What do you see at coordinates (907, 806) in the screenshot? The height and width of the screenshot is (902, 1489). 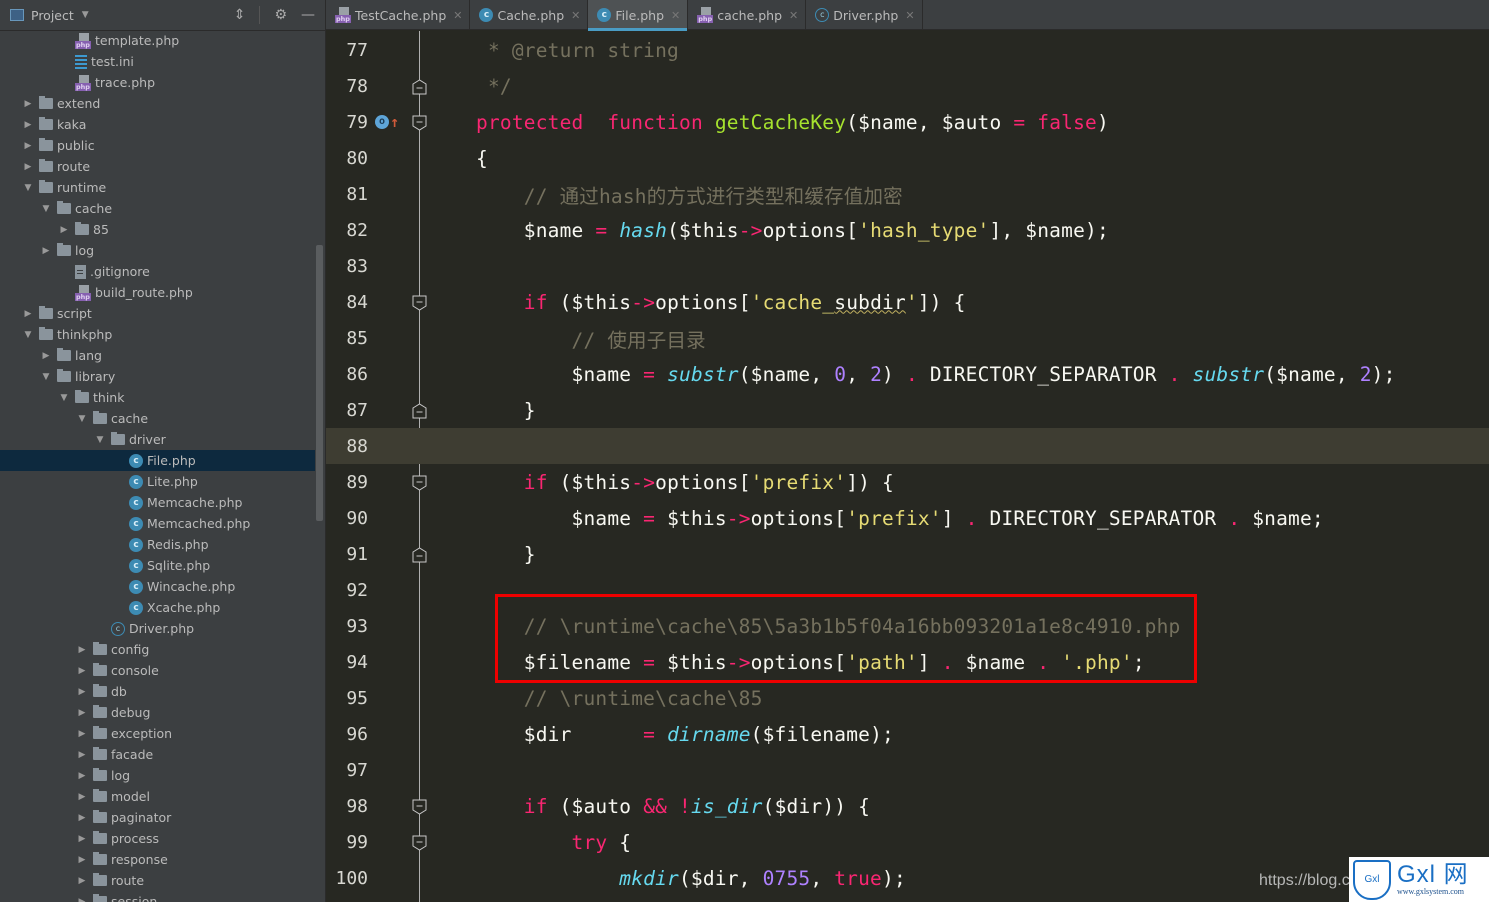 I see `code-line: 98 if ($auto && !is_dir($dir)) {` at bounding box center [907, 806].